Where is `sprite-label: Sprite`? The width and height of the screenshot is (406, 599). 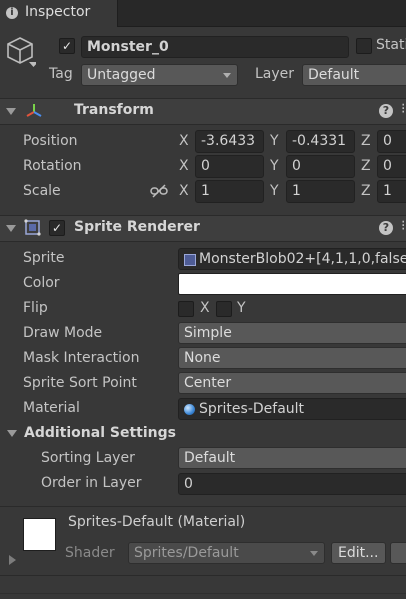
sprite-label: Sprite is located at coordinates (44, 258).